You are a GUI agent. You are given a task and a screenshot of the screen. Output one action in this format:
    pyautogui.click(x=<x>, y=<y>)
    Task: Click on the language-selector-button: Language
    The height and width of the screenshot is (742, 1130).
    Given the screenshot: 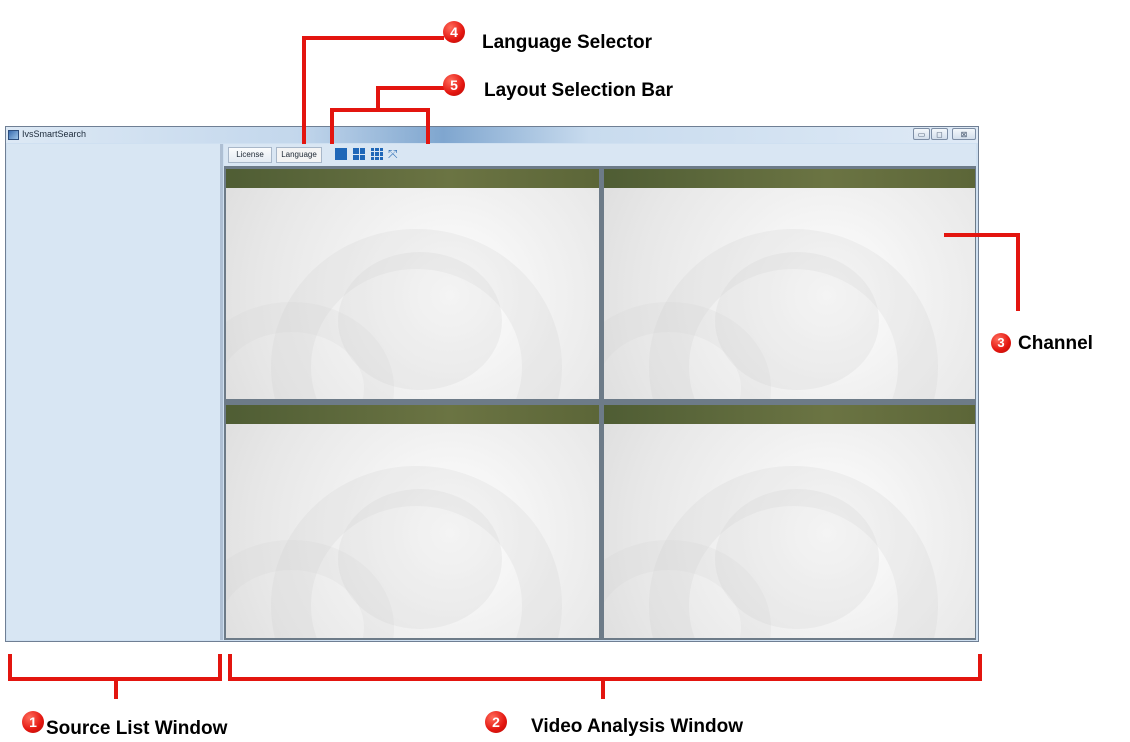 What is the action you would take?
    pyautogui.click(x=299, y=155)
    